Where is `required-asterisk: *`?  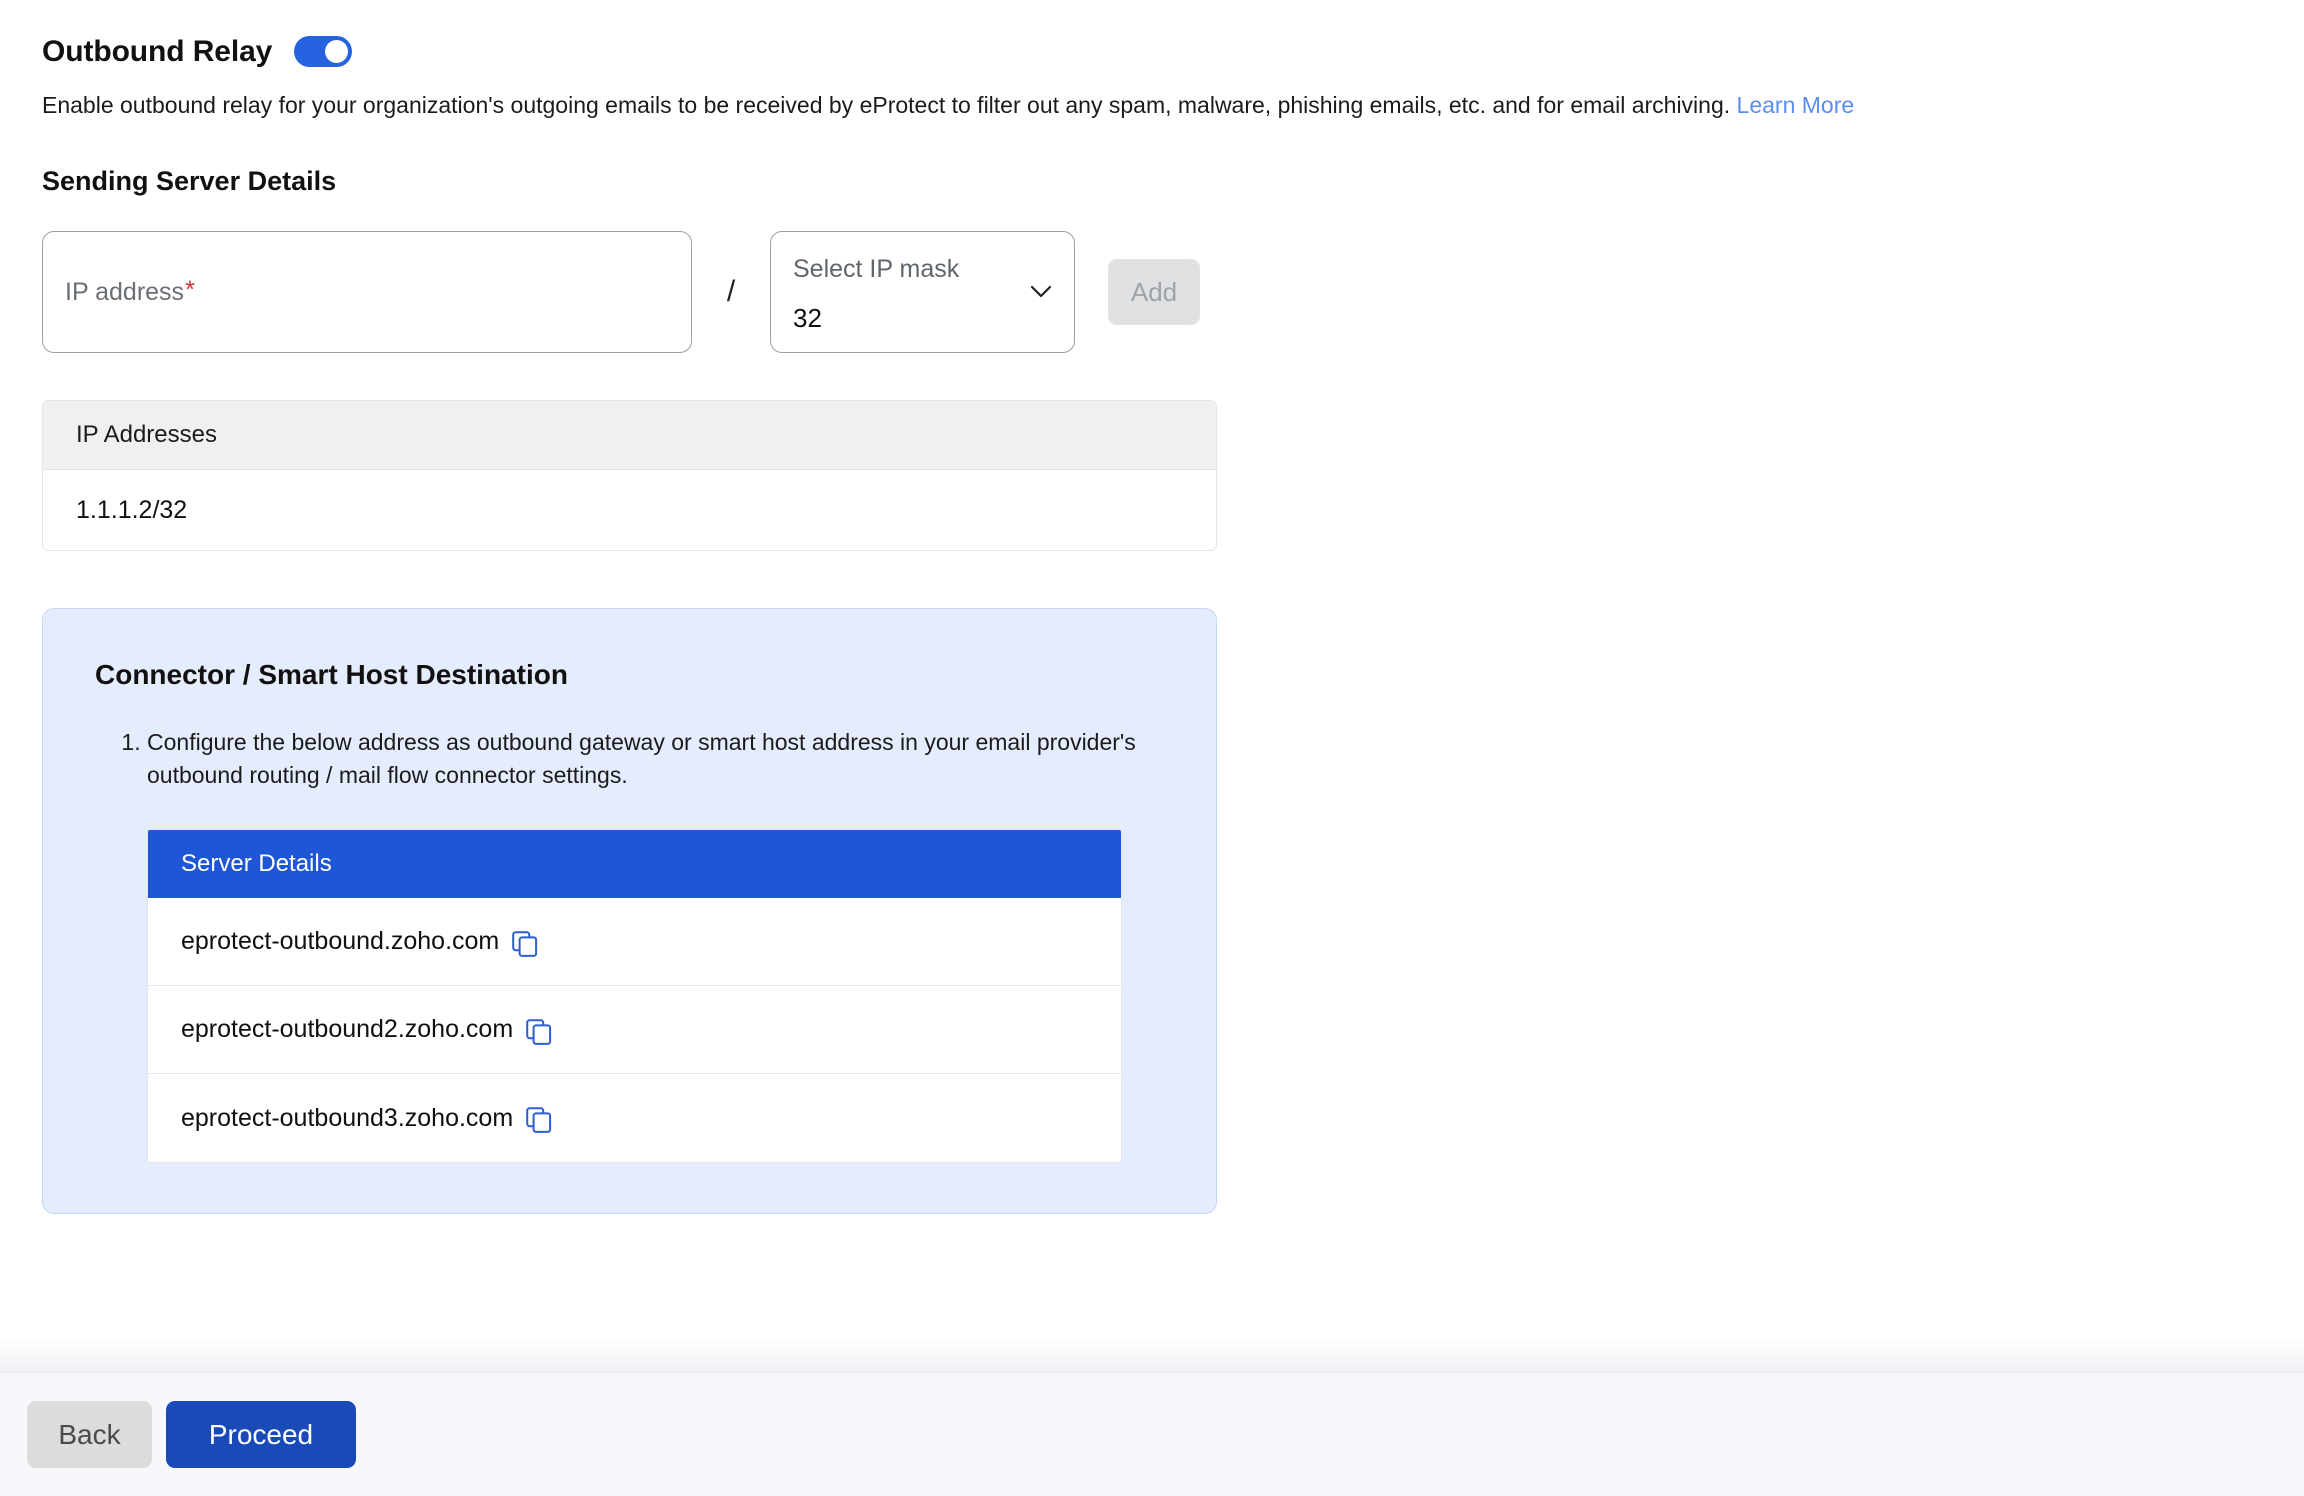 required-asterisk: * is located at coordinates (190, 289).